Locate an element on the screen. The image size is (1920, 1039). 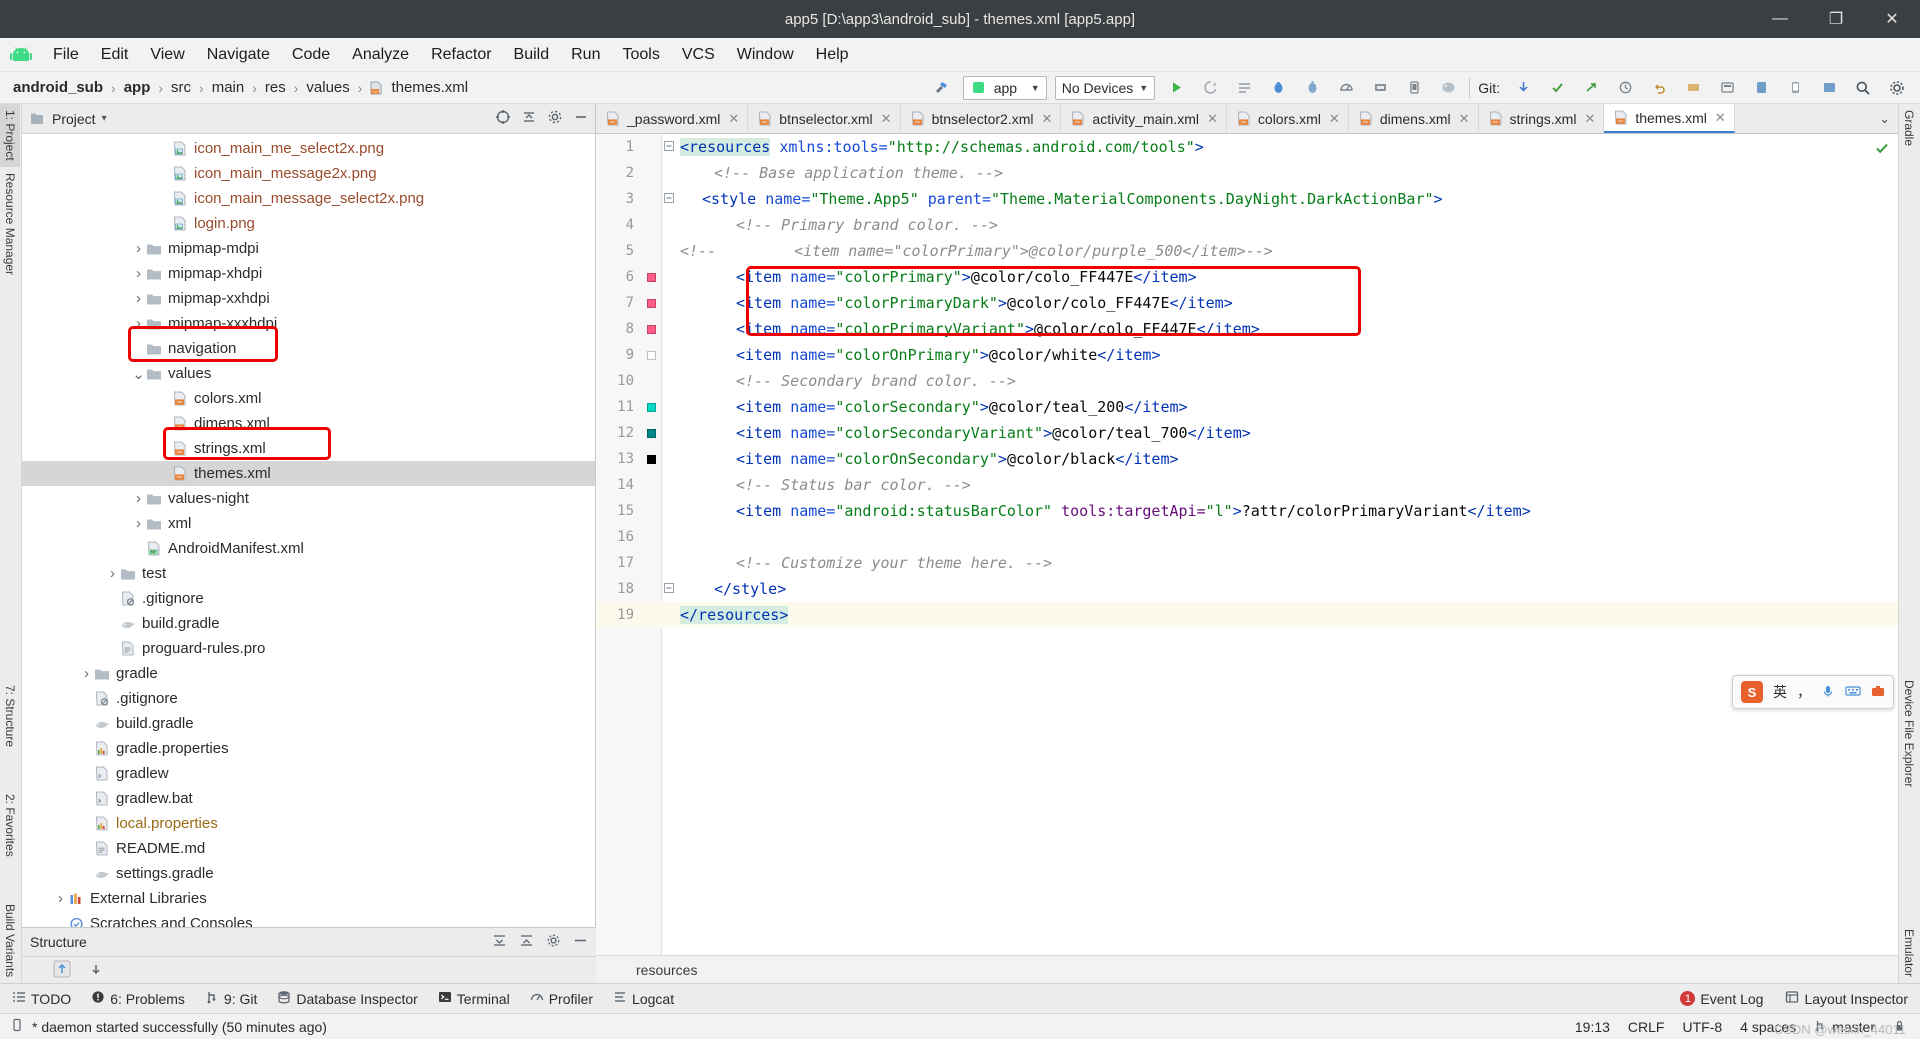
tree-item-icon-main-me-select2x-png: icon_main_me_select2x.png is located at coordinates (308, 148).